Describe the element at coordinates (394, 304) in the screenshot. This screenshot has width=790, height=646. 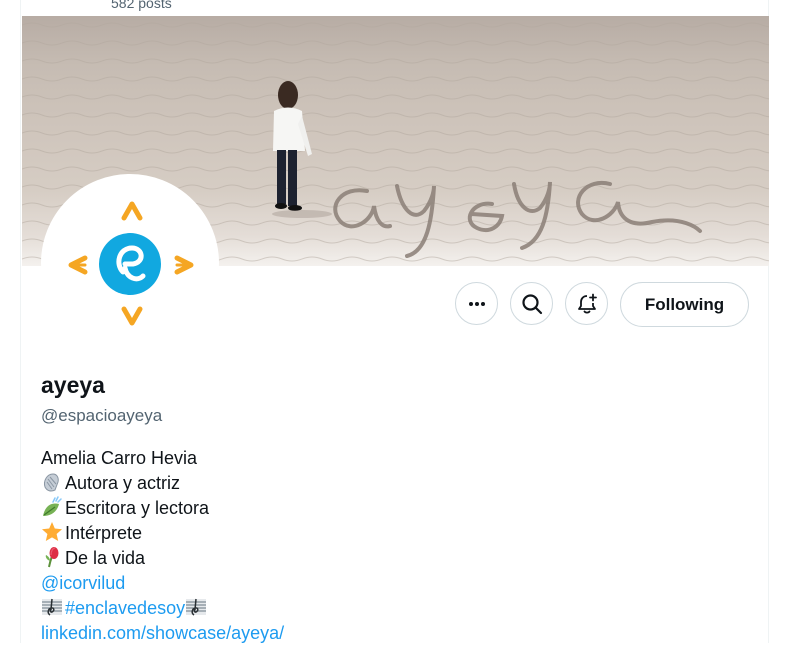
I see `profile-actions: Following` at that location.